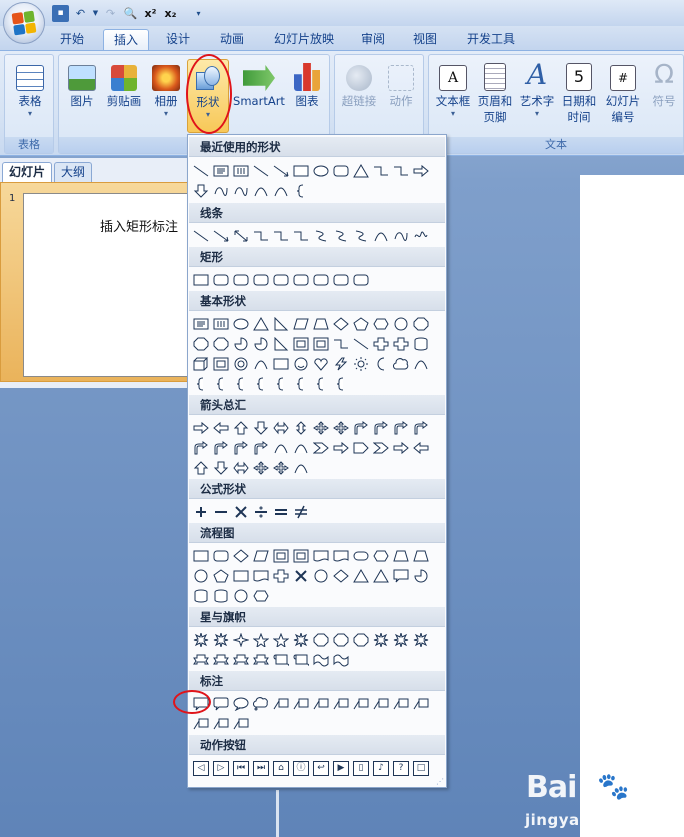  What do you see at coordinates (201, 468) in the screenshot?
I see `arrow-shape-ar_u-icon` at bounding box center [201, 468].